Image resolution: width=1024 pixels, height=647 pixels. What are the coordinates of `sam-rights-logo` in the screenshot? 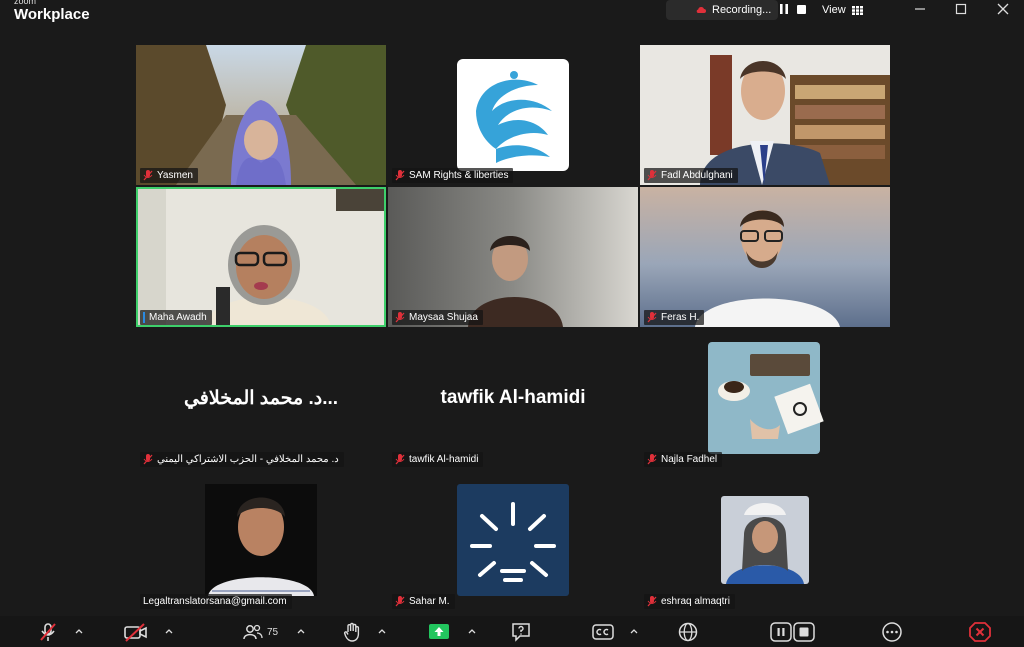 It's located at (513, 115).